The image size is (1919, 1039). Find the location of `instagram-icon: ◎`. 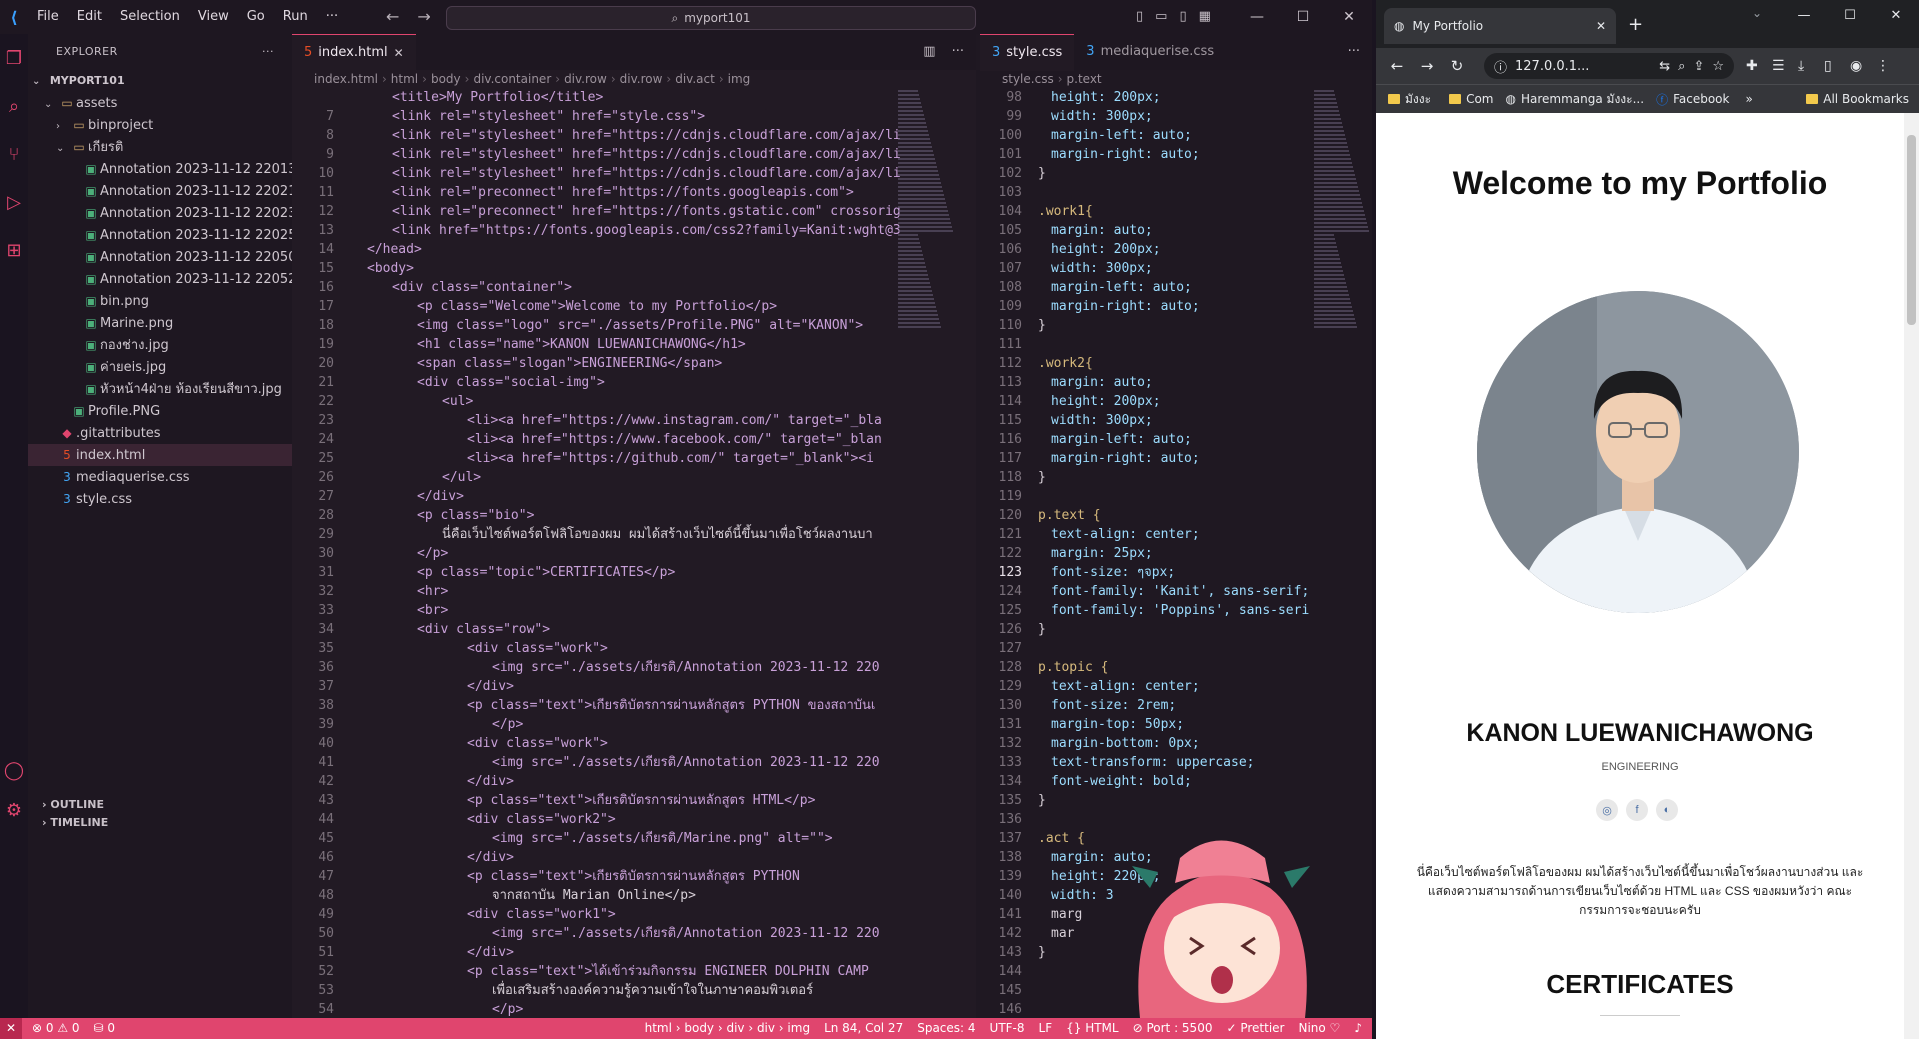

instagram-icon: ◎ is located at coordinates (1607, 810).